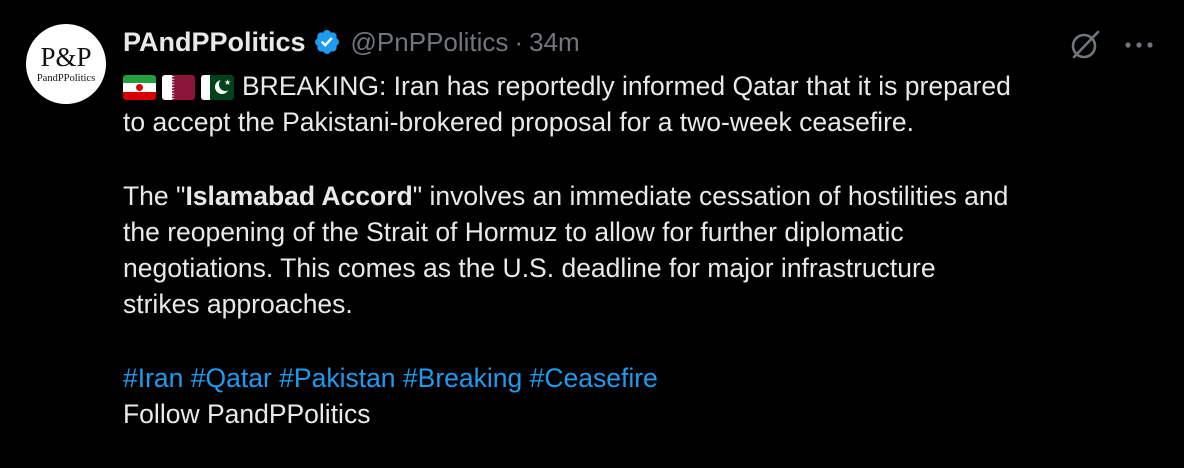 The height and width of the screenshot is (468, 1184). I want to click on tweet-header: PAndPPolitics @PnPPolitics · 34m, so click(351, 42).